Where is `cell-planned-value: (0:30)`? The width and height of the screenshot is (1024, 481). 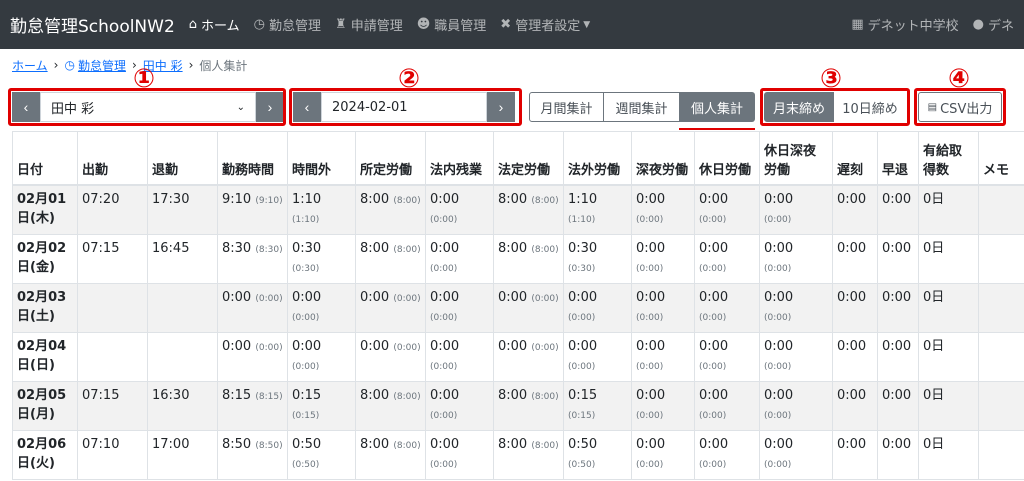
cell-planned-value: (0:30) is located at coordinates (582, 268).